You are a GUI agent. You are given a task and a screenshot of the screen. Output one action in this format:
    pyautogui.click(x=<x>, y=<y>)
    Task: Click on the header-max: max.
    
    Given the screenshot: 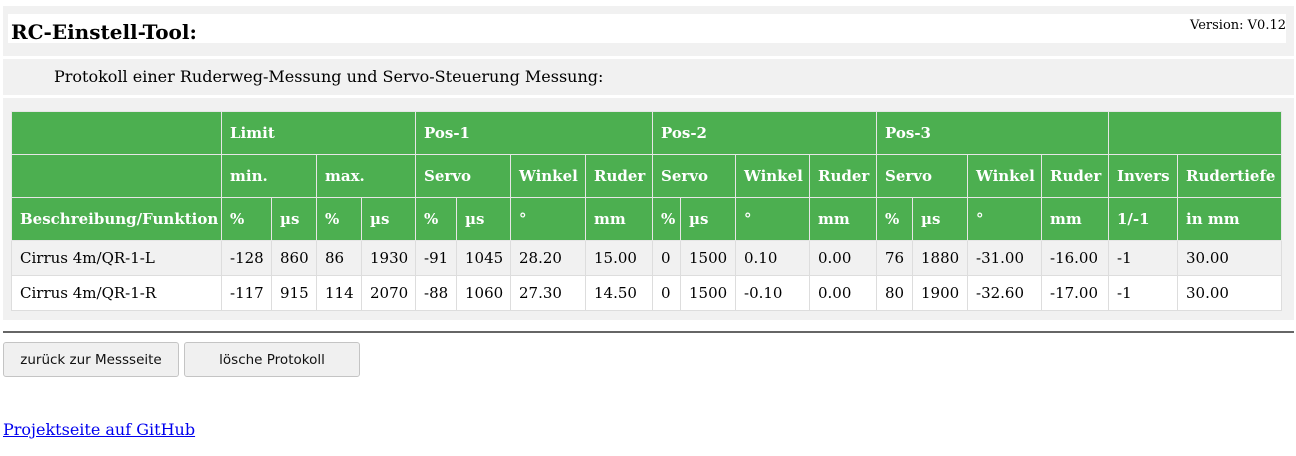 What is the action you would take?
    pyautogui.click(x=366, y=176)
    